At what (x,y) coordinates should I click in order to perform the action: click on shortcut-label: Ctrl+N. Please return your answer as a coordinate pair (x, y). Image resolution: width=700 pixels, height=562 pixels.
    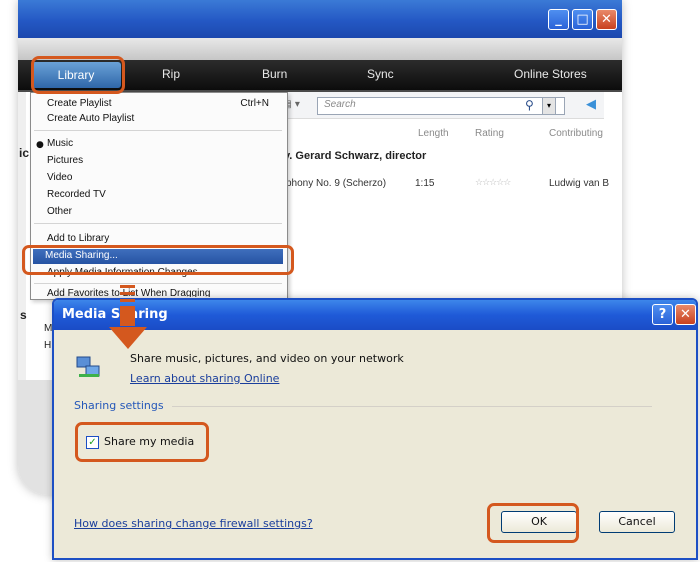
    Looking at the image, I should click on (254, 103).